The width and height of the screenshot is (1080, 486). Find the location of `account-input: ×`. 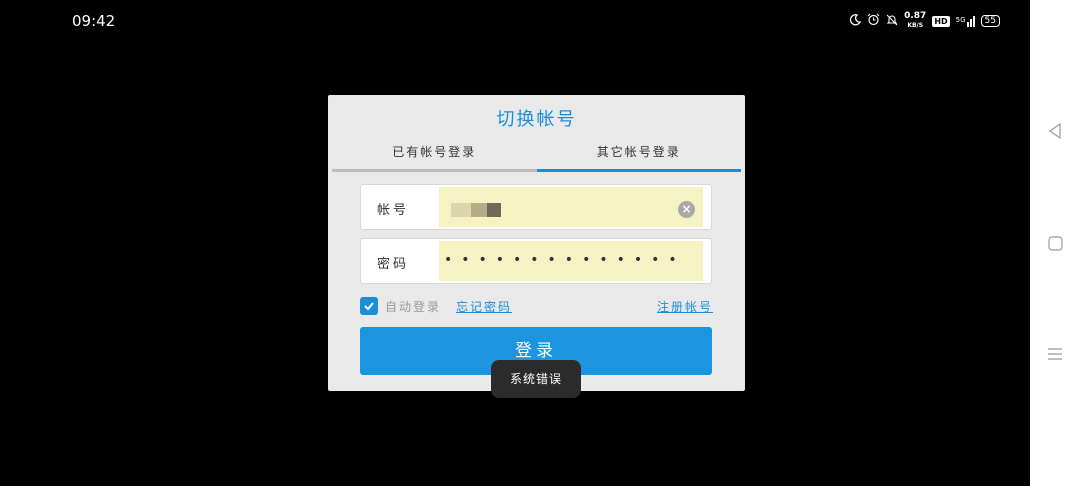

account-input: × is located at coordinates (571, 207).